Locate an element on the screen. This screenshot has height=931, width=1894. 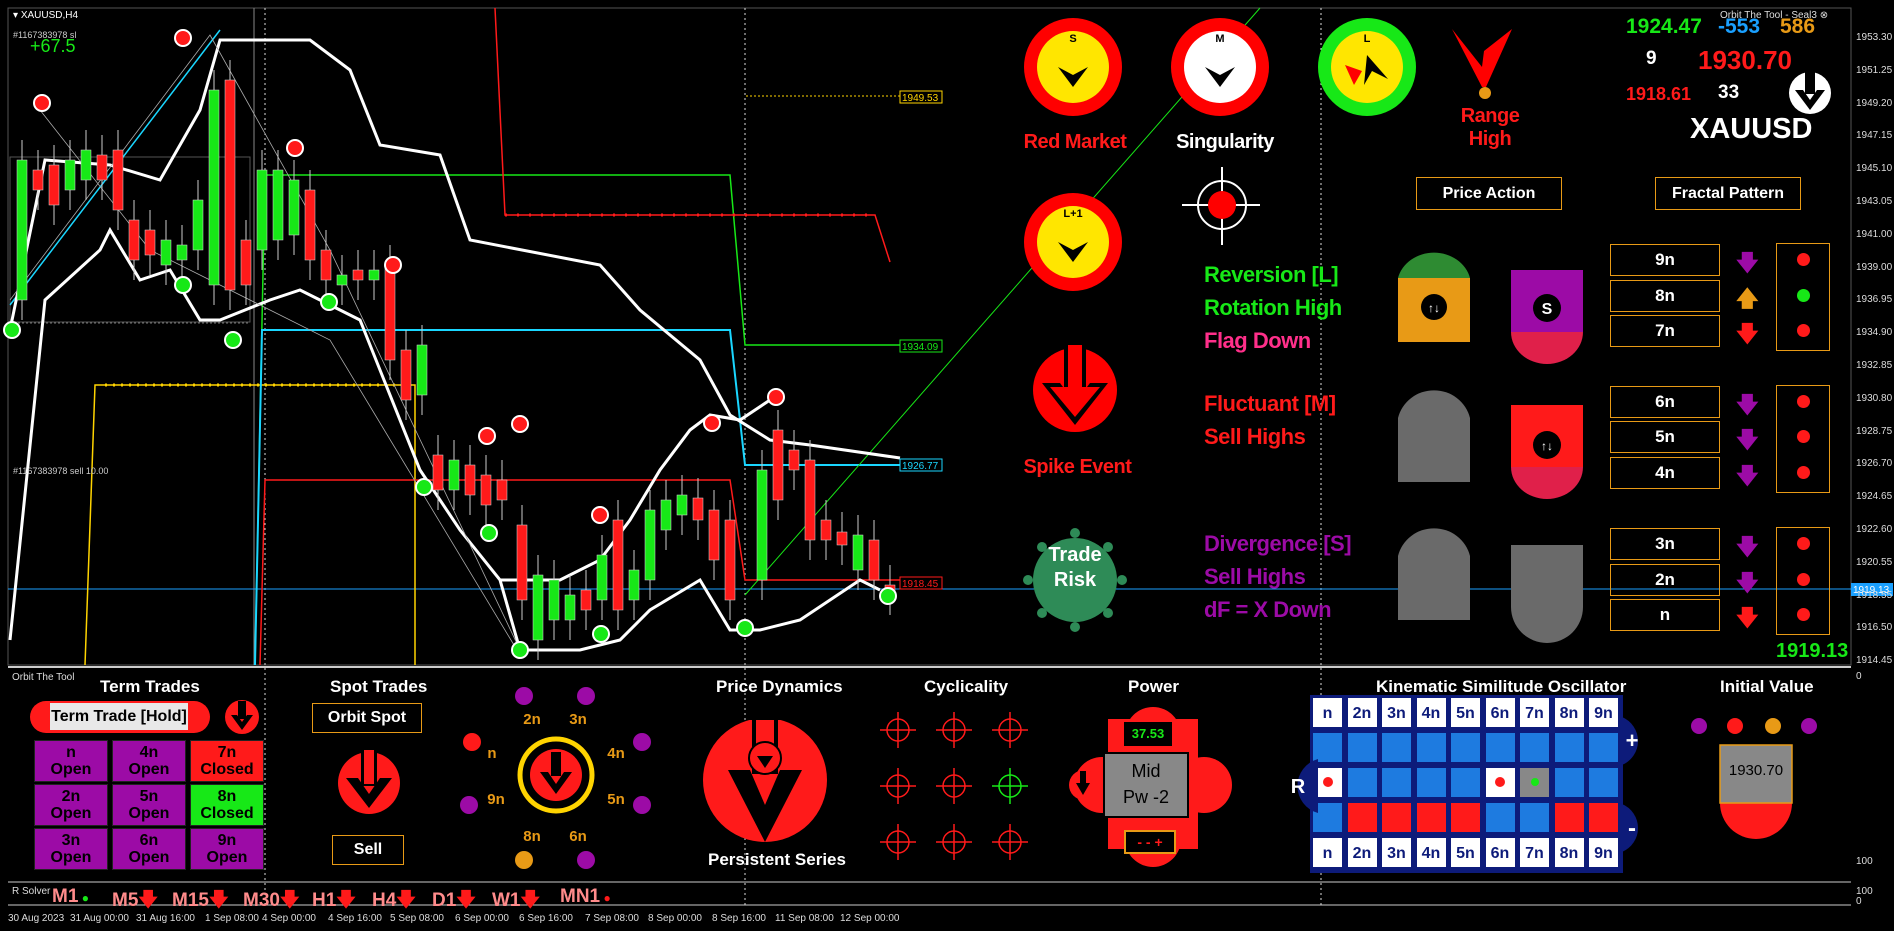
level-box-3n: 3n is located at coordinates (1665, 544).